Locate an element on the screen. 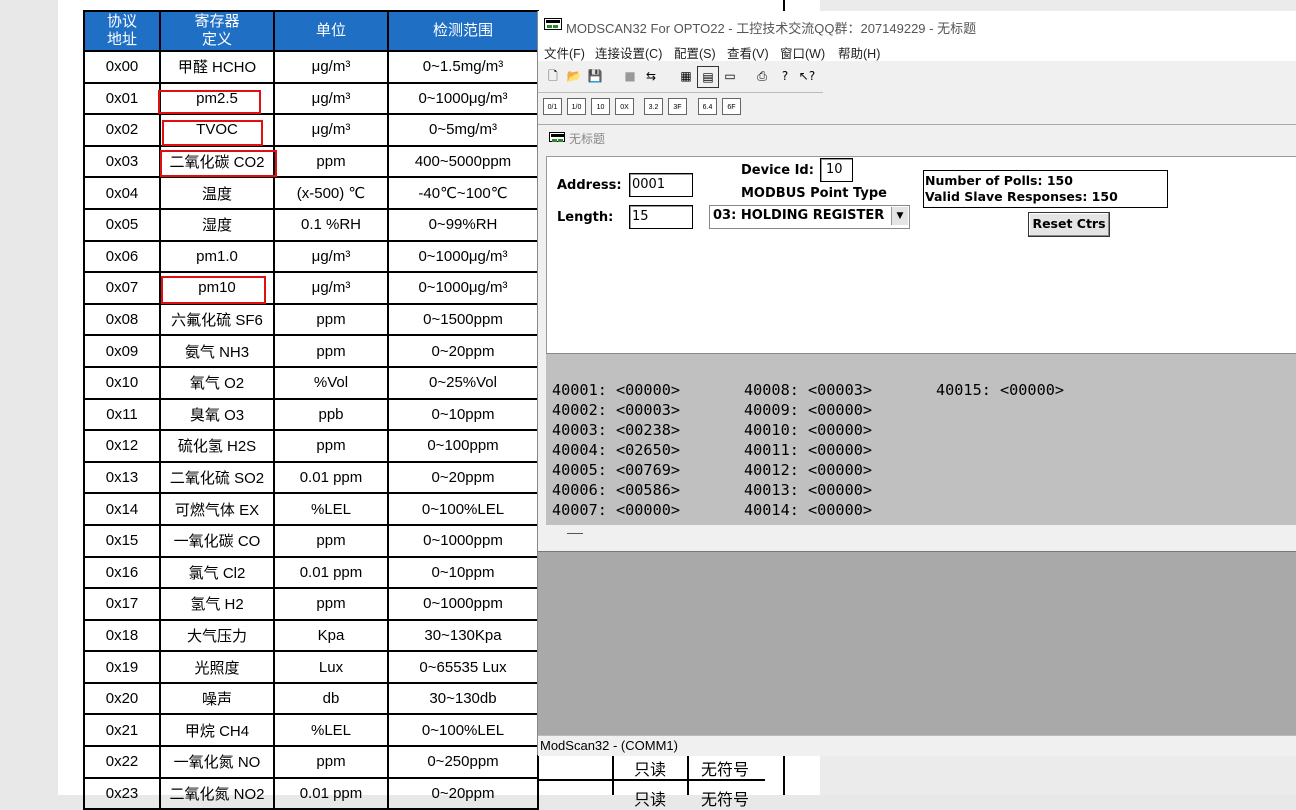  scrollbar-stub is located at coordinates (575, 533).